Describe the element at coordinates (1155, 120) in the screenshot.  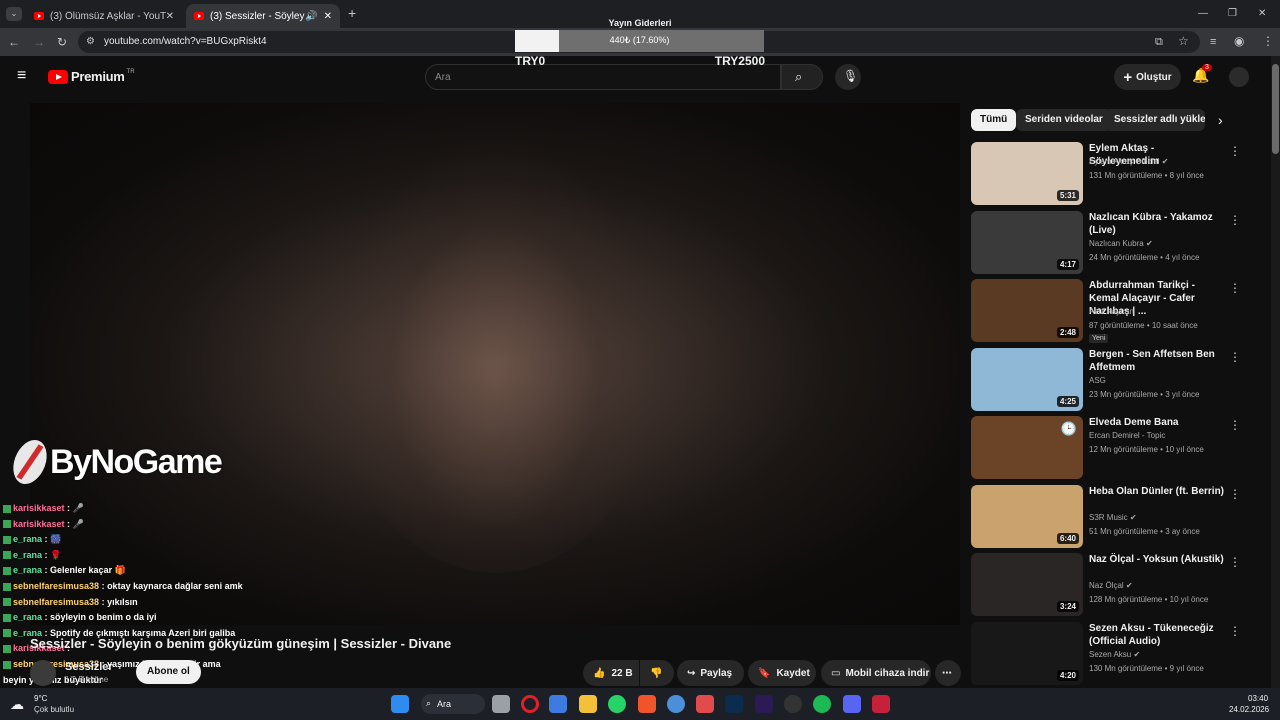
I see `chip-uploader: Sessizler adlı yükleyici` at that location.